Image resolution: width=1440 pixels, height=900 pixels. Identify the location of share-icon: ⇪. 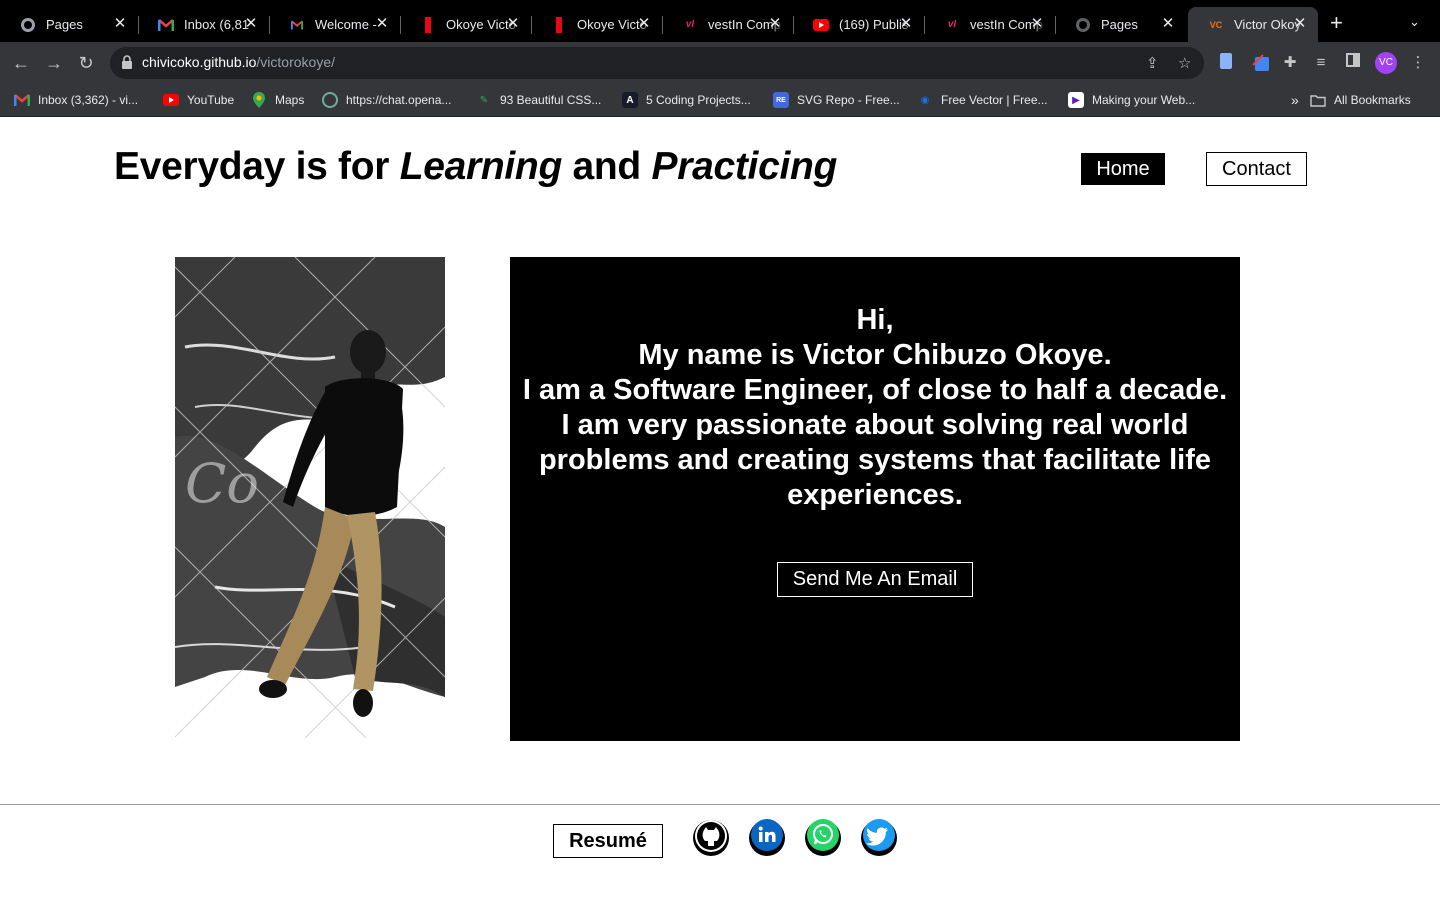
(1152, 63).